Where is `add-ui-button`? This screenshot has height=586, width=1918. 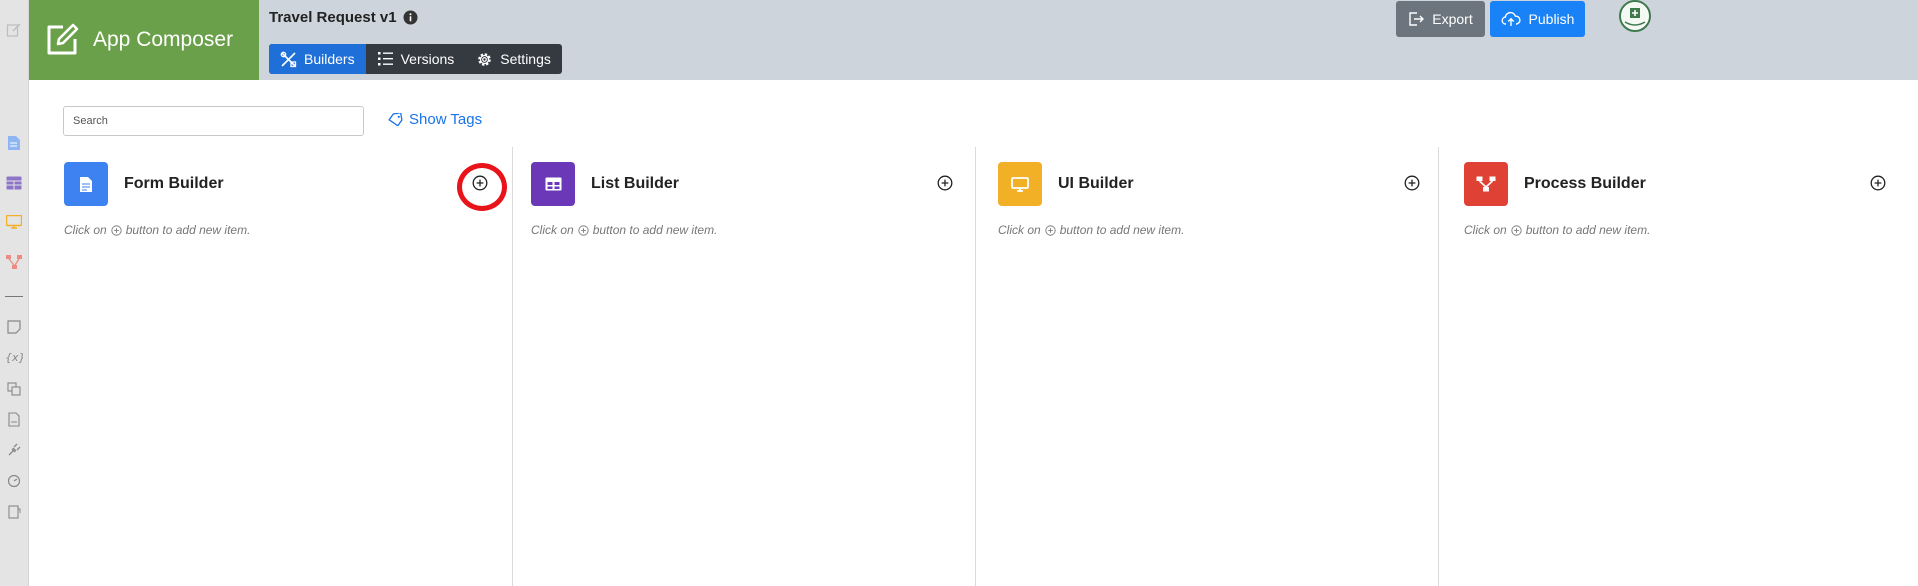 add-ui-button is located at coordinates (1412, 183).